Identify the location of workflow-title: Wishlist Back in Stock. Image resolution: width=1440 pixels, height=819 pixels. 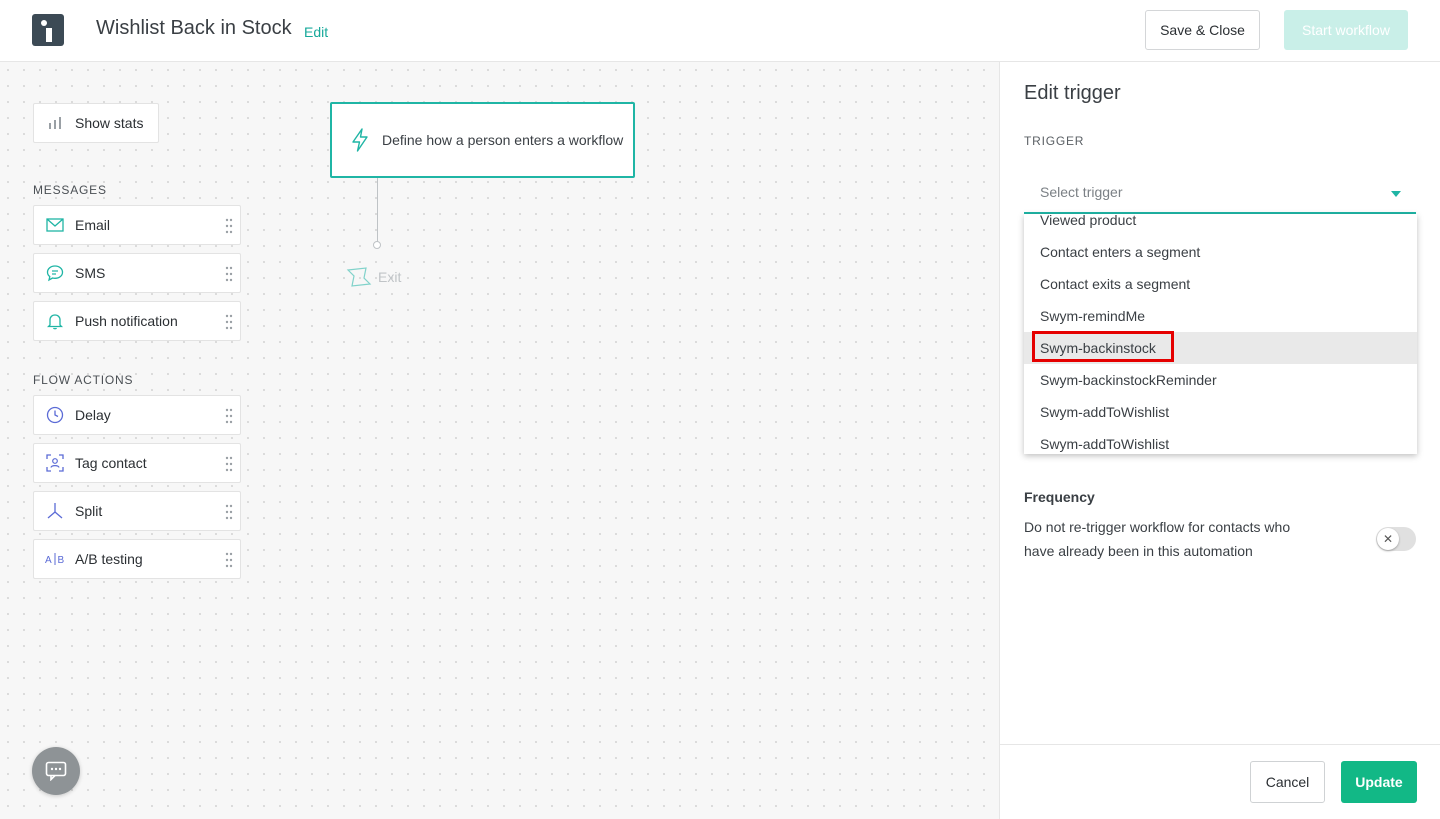
(194, 28).